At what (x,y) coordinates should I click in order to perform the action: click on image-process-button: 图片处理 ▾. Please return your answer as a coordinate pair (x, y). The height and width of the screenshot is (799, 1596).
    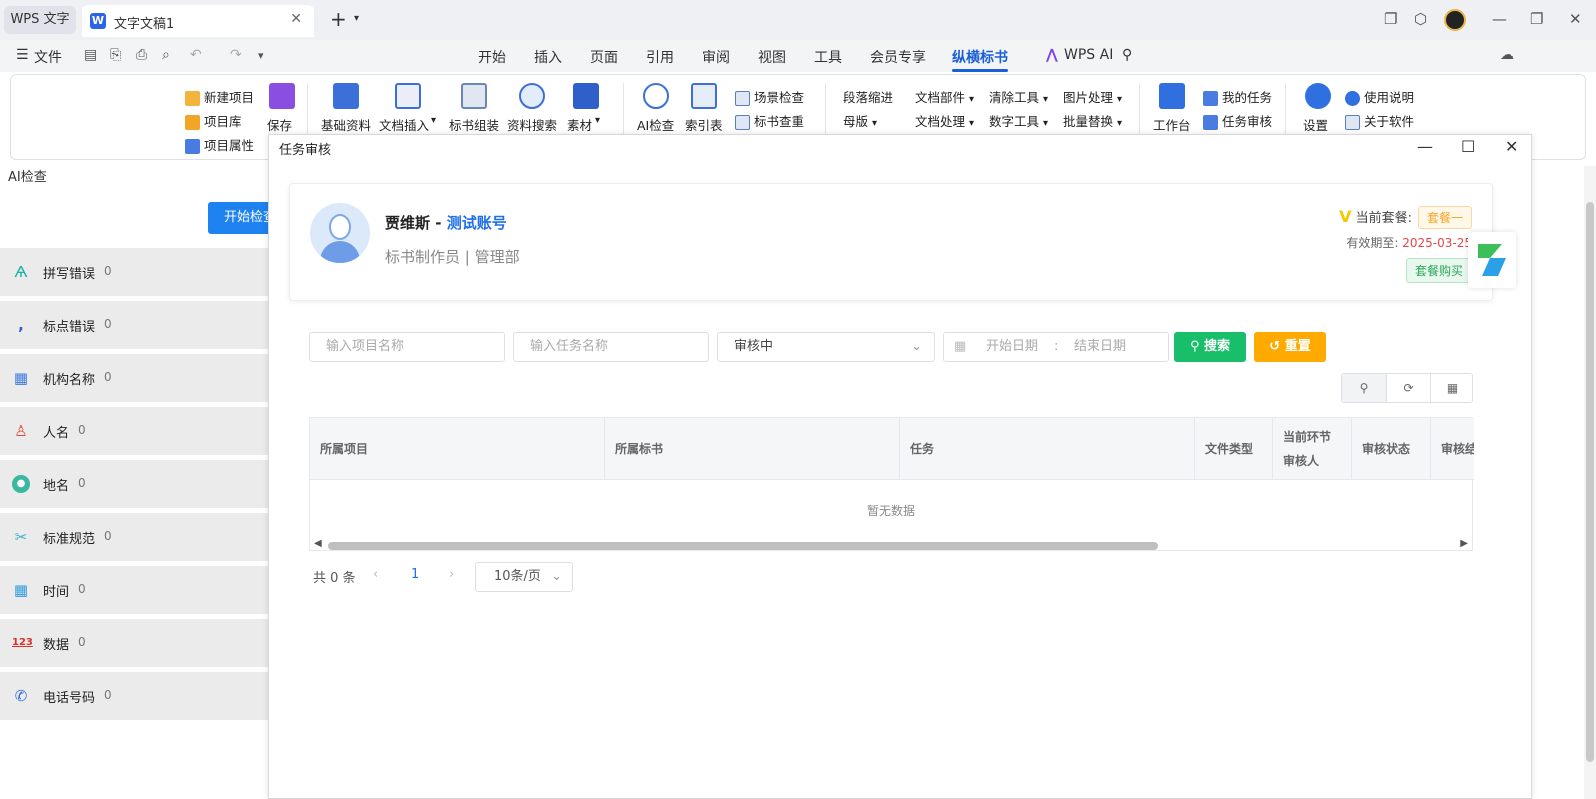
    Looking at the image, I should click on (1092, 96).